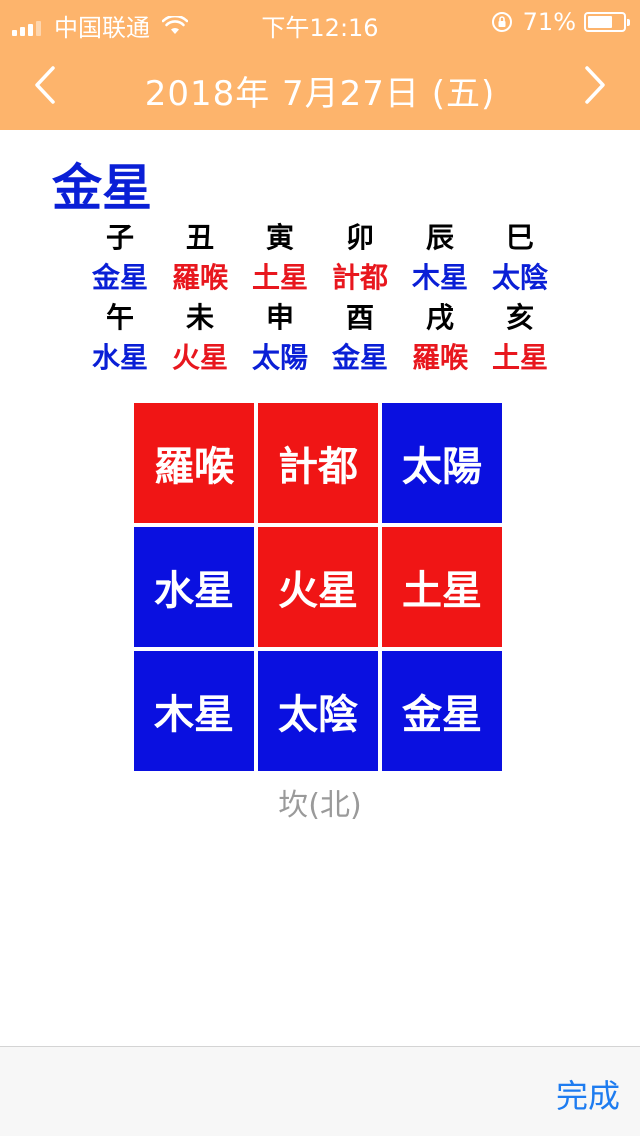 The height and width of the screenshot is (1136, 640). I want to click on done-button: 完成, so click(588, 1094).